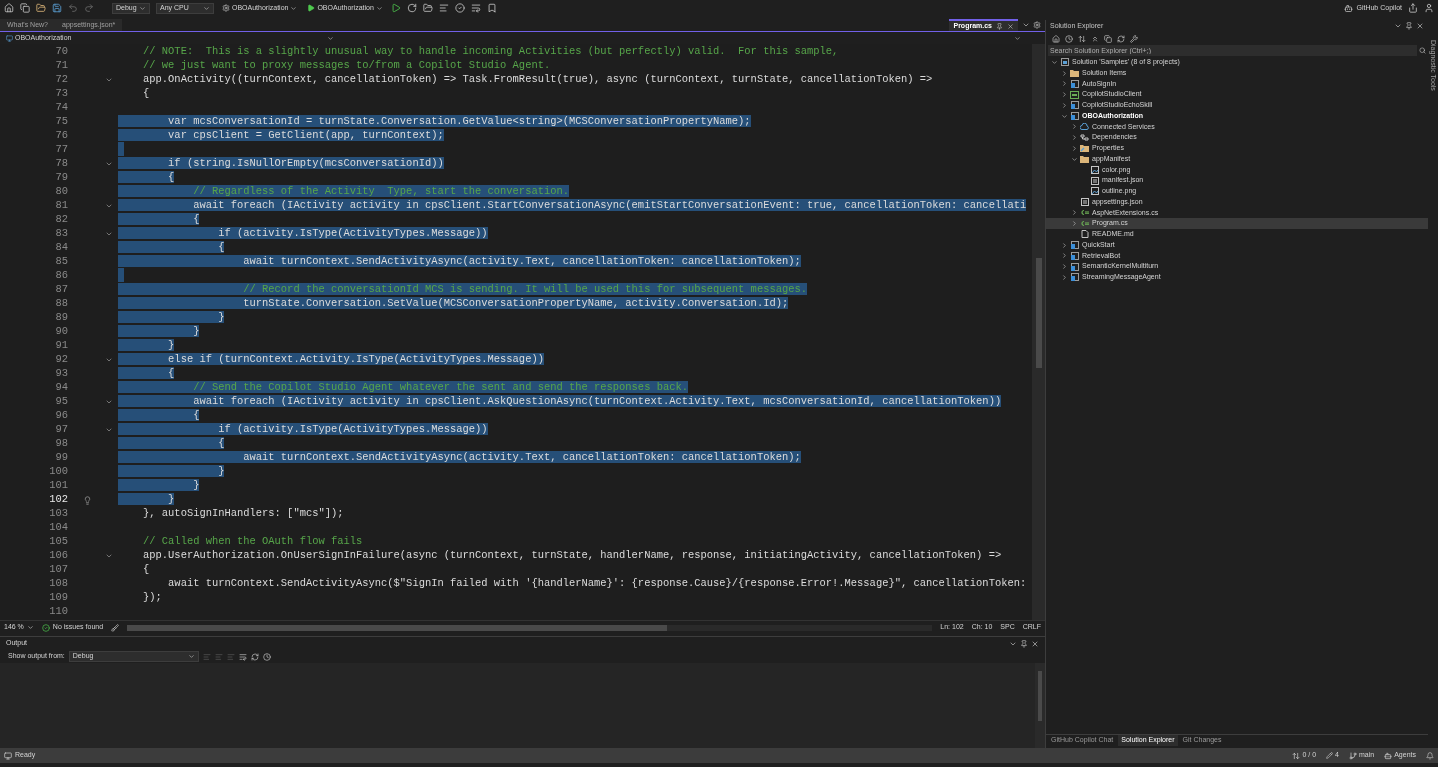 Image resolution: width=1438 pixels, height=767 pixels. I want to click on panel-menu-icon, so click(1398, 26).